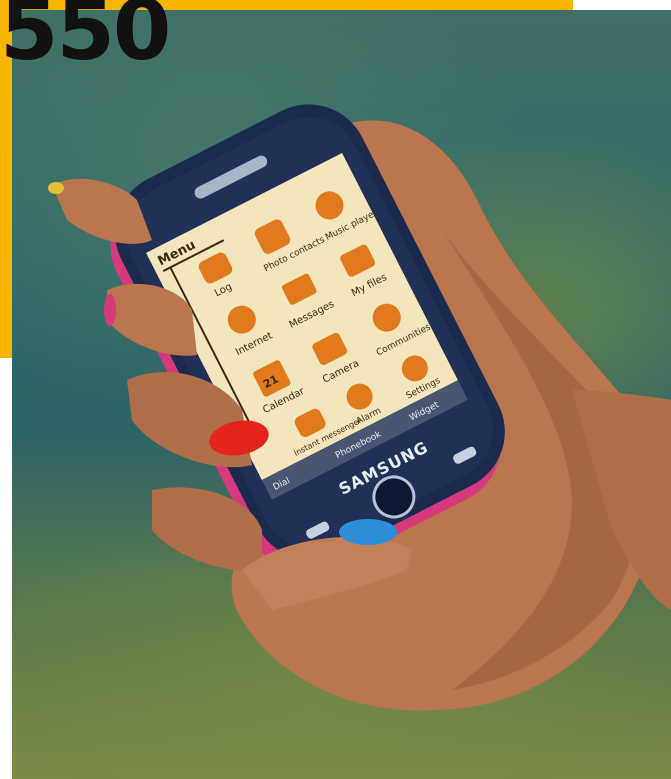  Describe the element at coordinates (56, 188) in the screenshot. I see `nail-yellow` at that location.